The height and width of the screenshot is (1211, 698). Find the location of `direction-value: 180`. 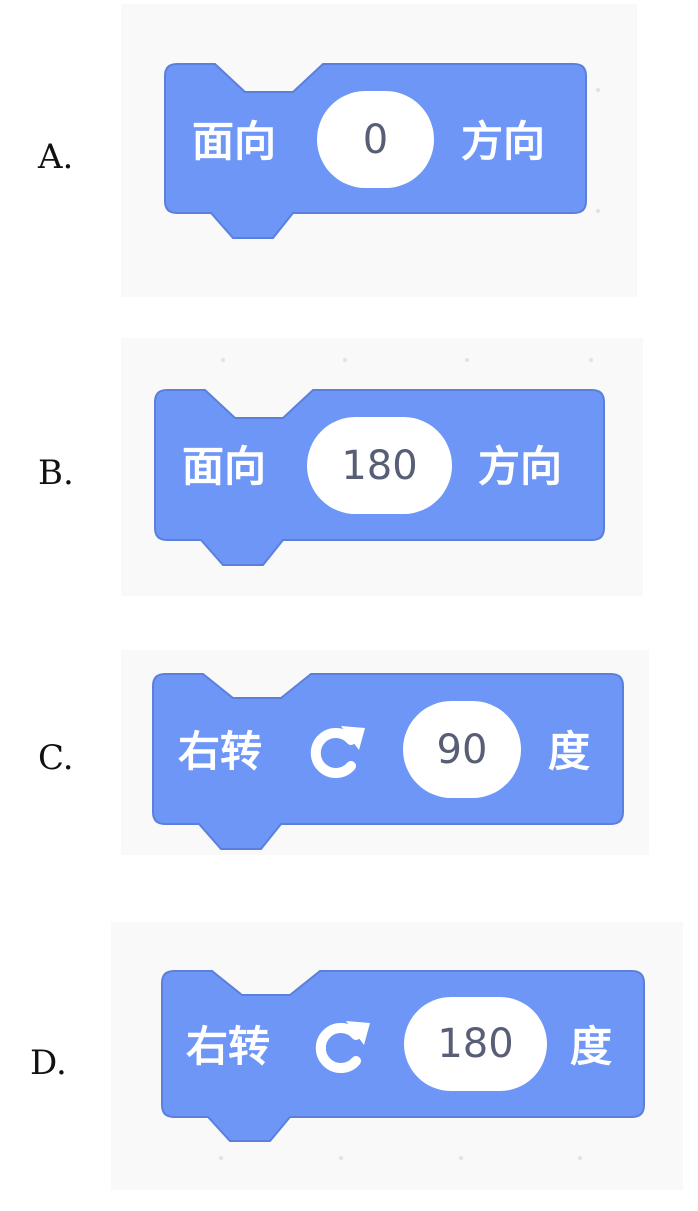

direction-value: 180 is located at coordinates (379, 465).